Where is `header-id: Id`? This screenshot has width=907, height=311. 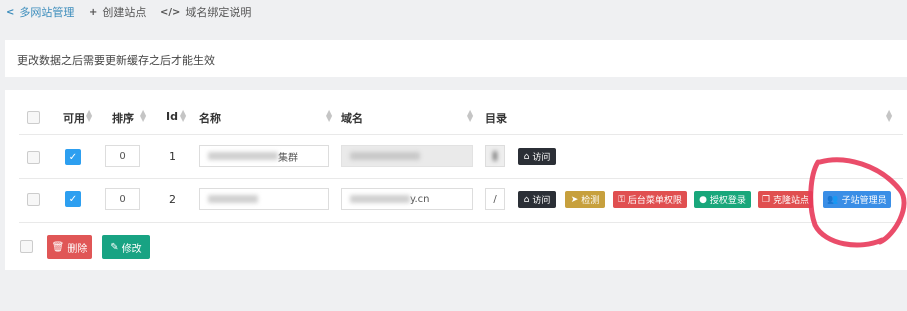
header-id: Id is located at coordinates (172, 116).